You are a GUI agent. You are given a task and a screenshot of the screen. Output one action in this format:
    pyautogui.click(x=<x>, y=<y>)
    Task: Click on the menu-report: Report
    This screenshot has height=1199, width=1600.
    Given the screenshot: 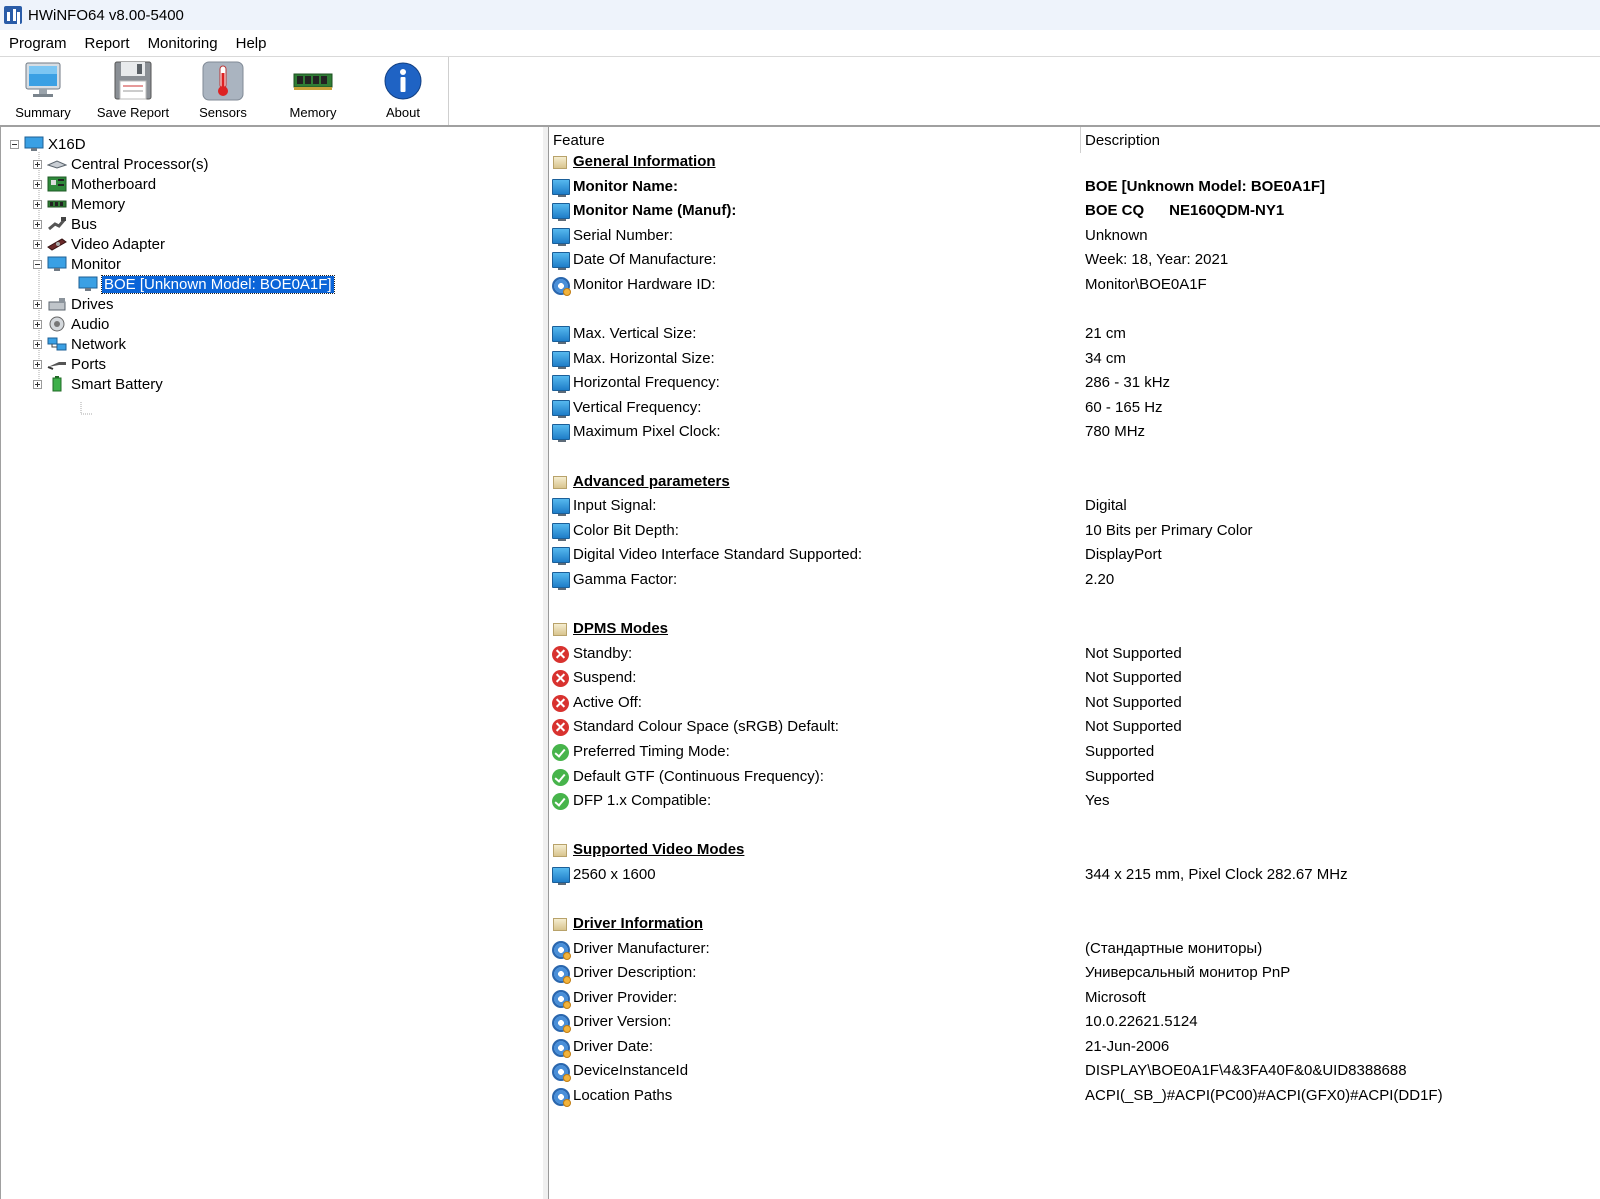 What is the action you would take?
    pyautogui.click(x=107, y=43)
    